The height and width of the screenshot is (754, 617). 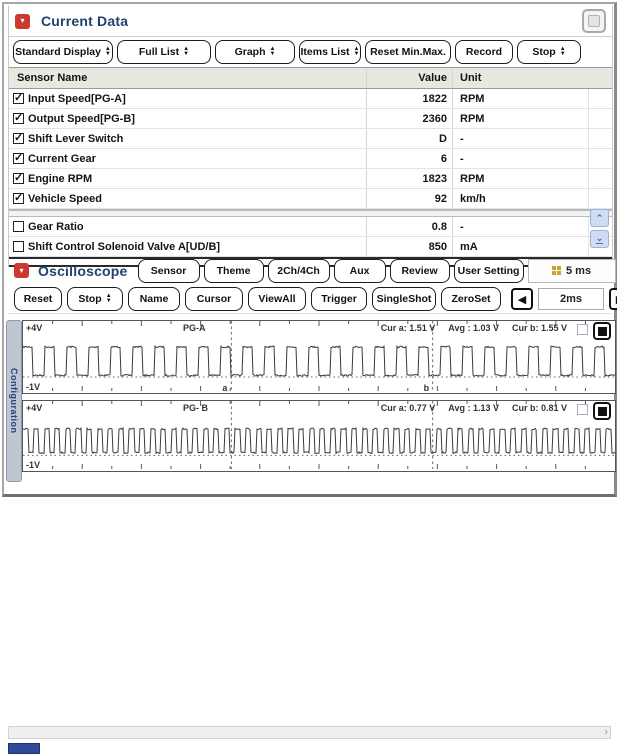 What do you see at coordinates (38, 299) in the screenshot?
I see `reset-button: Reset` at bounding box center [38, 299].